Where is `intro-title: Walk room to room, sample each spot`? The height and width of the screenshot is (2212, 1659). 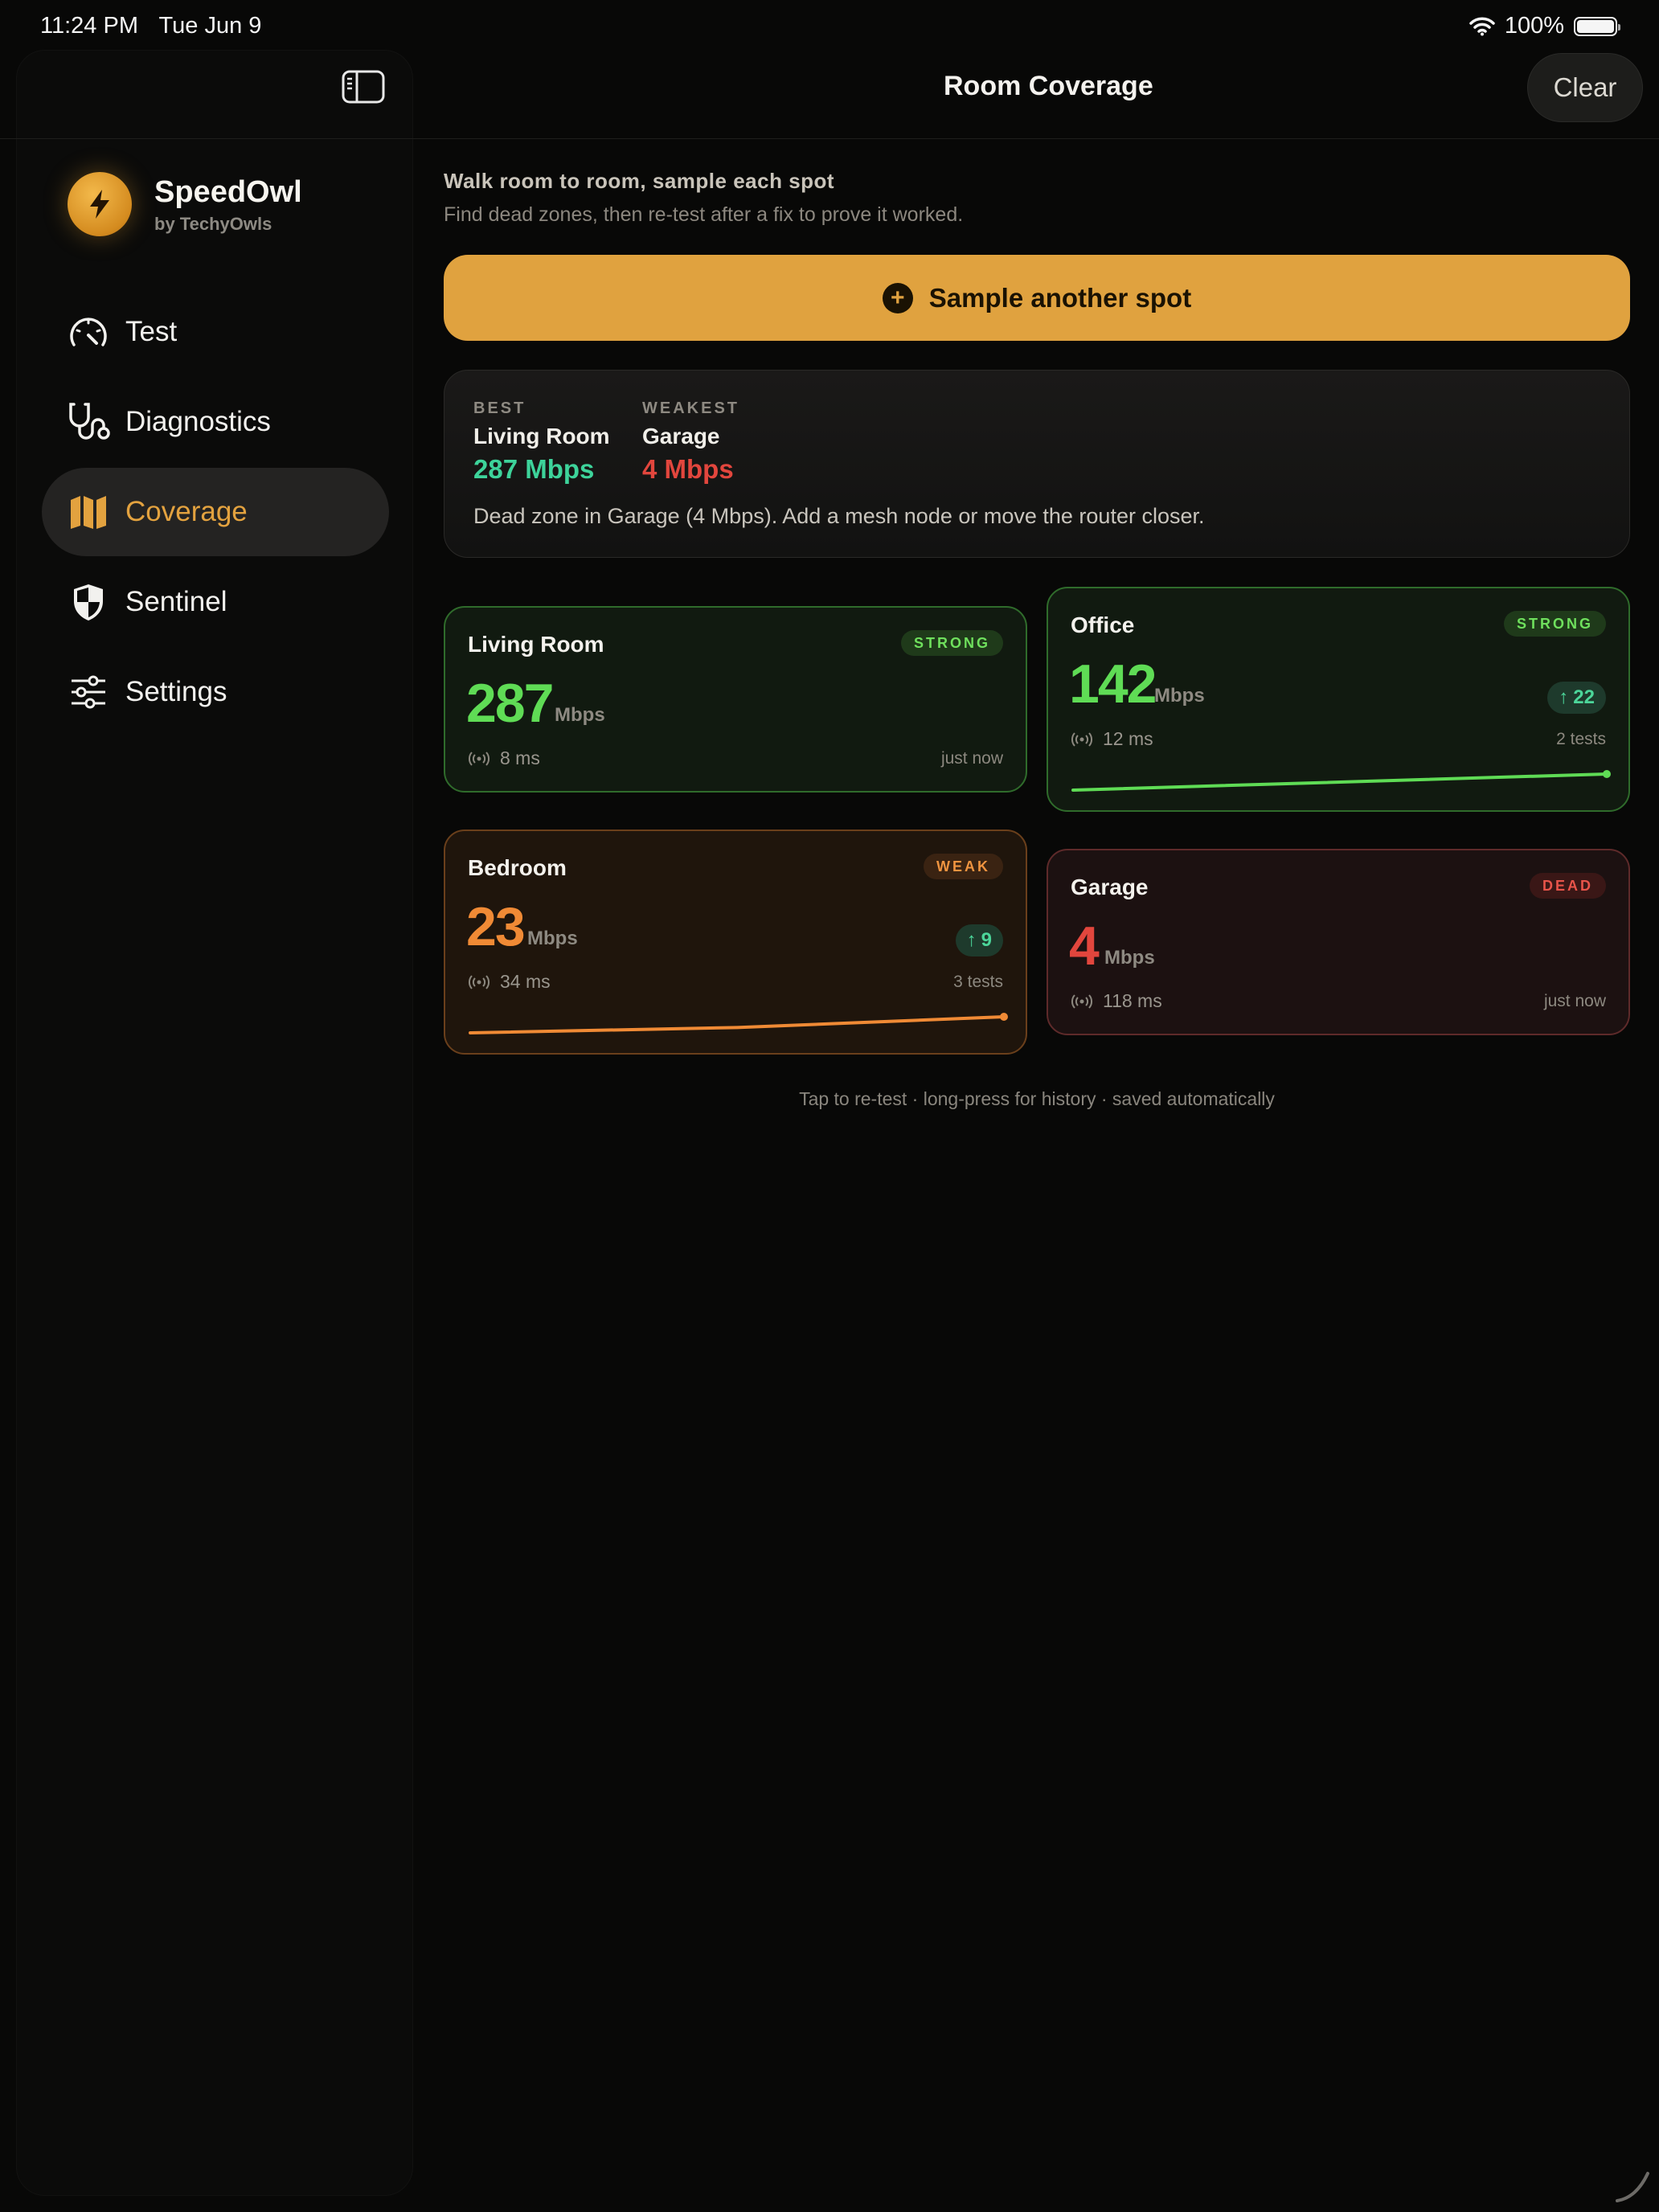
intro-title: Walk room to room, sample each spot is located at coordinates (639, 181).